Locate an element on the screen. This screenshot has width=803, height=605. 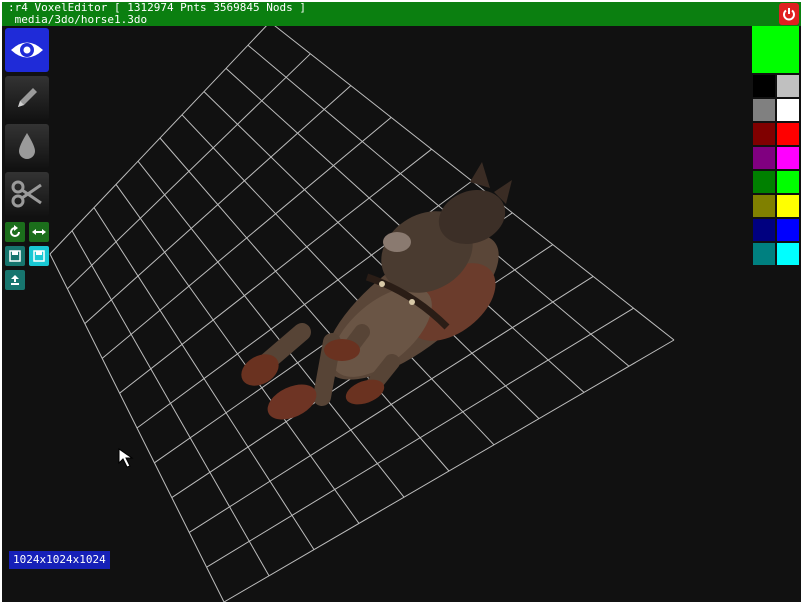
pencil-icon is located at coordinates (27, 97).